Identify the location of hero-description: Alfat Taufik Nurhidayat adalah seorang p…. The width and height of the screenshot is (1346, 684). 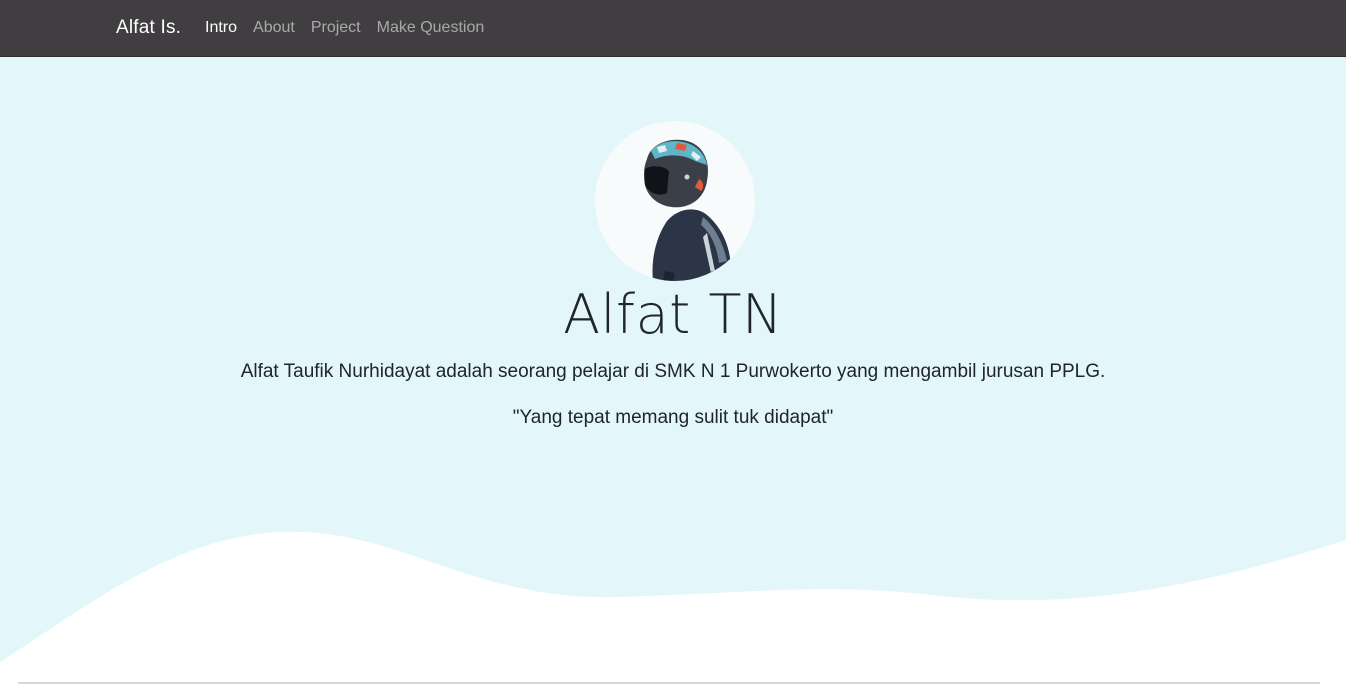
(673, 371).